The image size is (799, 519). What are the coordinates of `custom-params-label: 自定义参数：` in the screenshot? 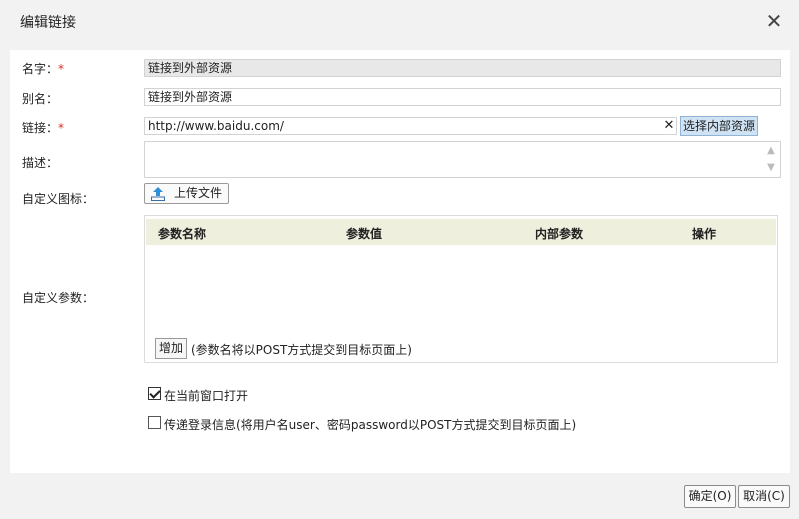 It's located at (58, 298).